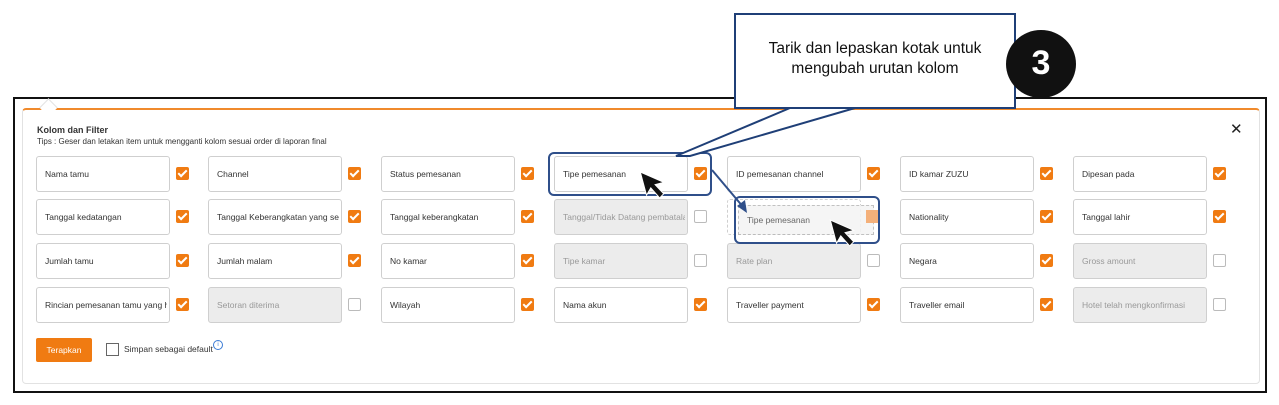 The width and height of the screenshot is (1279, 405). I want to click on drag-arrow-line, so click(728, 189).